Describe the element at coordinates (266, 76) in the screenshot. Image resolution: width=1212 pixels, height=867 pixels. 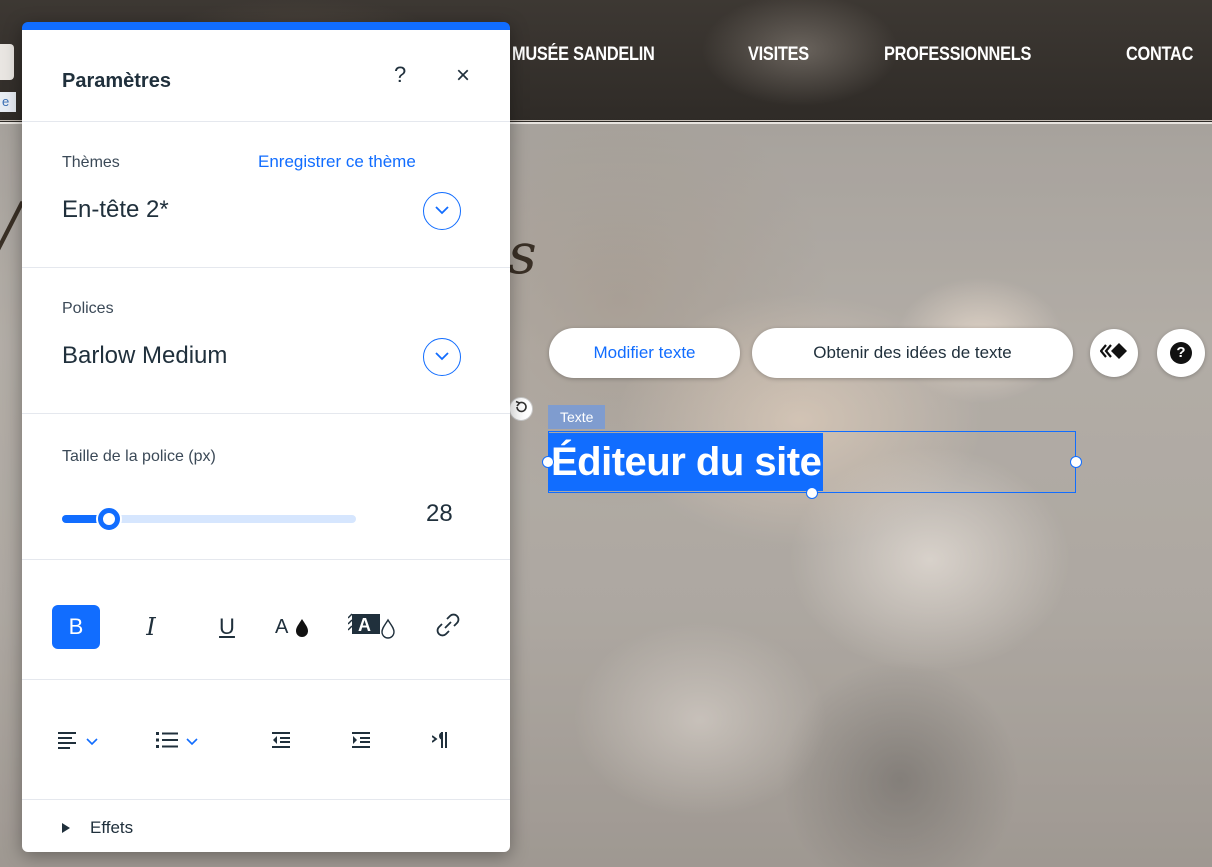
I see `panel-header: Paramètres ? ×` at that location.